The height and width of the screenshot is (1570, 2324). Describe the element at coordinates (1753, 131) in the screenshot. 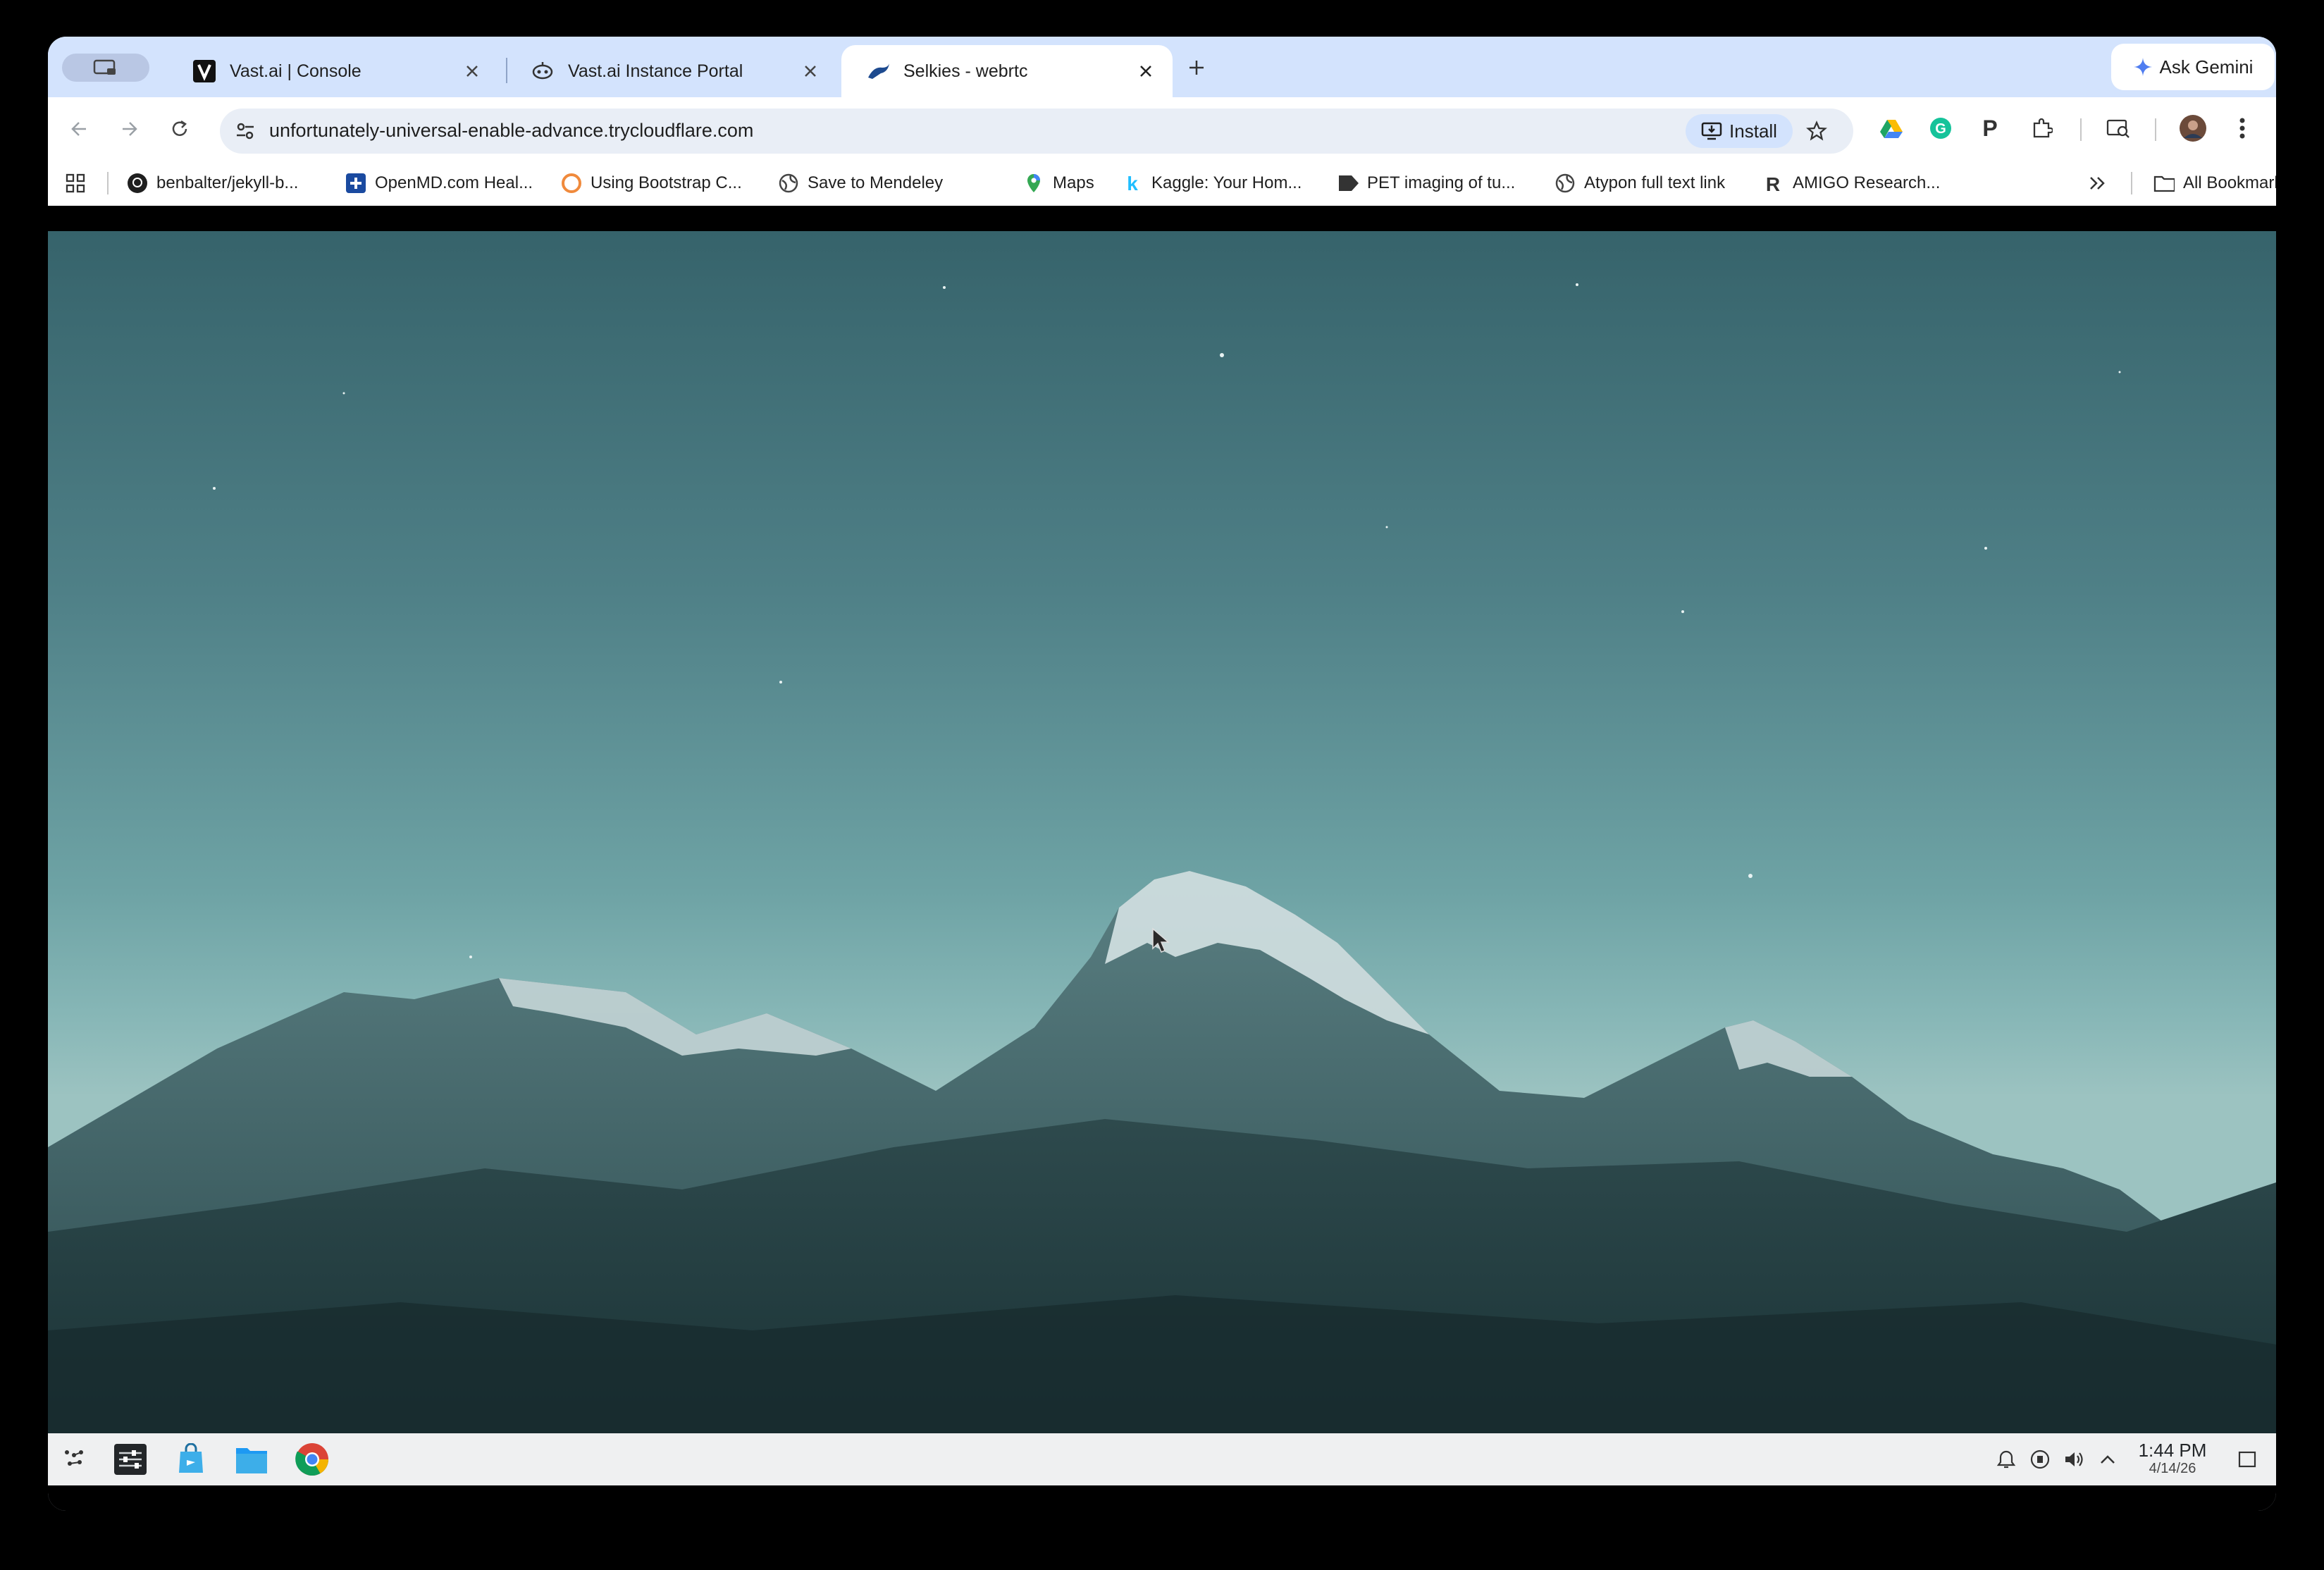

I see `install-label: Install` at that location.